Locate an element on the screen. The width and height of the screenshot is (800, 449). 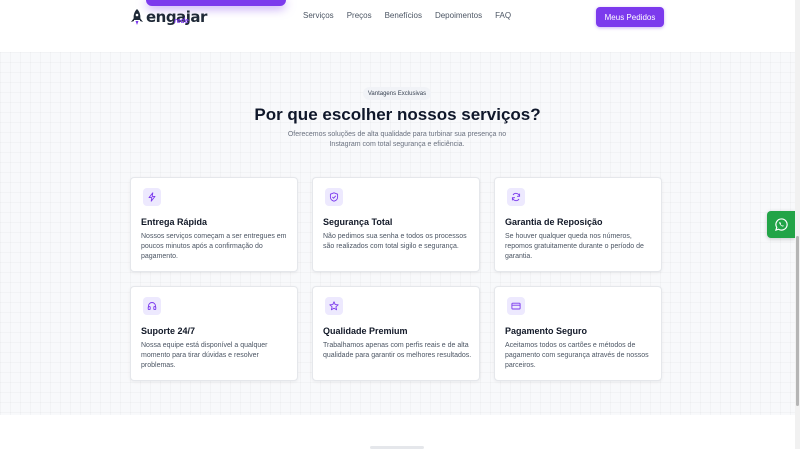
logo: engajar is located at coordinates (168, 17).